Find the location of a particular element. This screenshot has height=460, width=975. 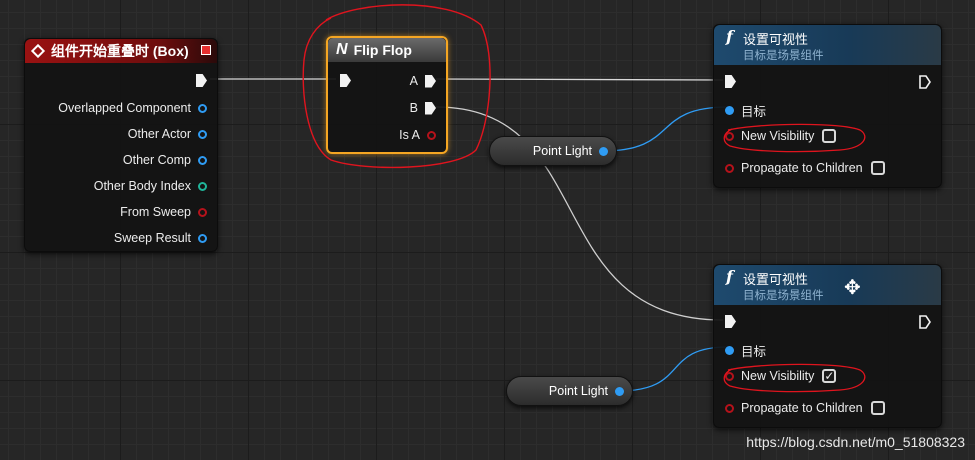

pin-label: Other Actor is located at coordinates (159, 134).